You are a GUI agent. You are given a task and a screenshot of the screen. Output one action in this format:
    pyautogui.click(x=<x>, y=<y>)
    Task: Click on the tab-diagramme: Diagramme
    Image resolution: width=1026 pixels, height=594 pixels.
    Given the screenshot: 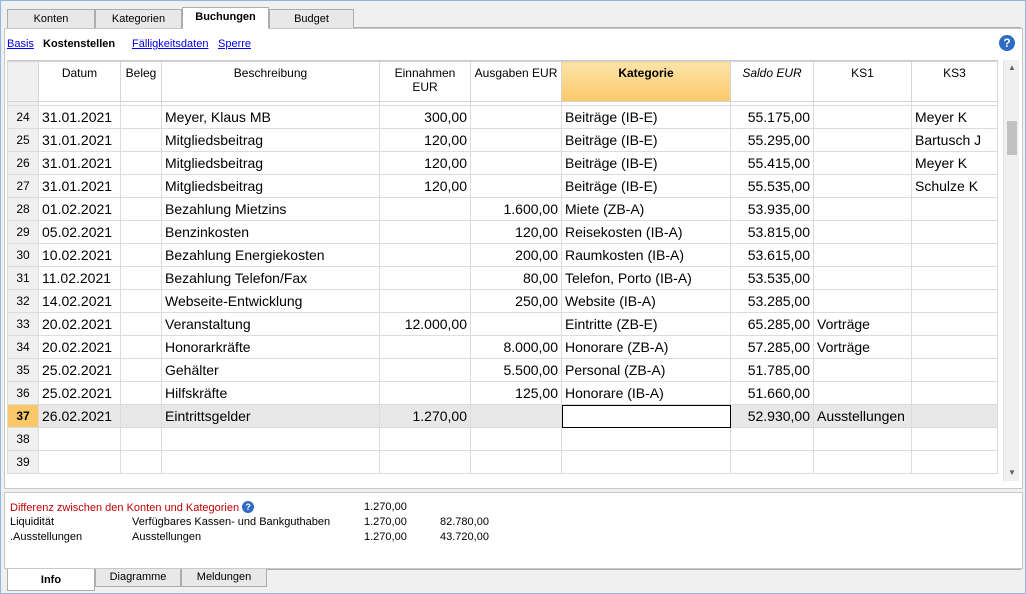 What is the action you would take?
    pyautogui.click(x=138, y=578)
    